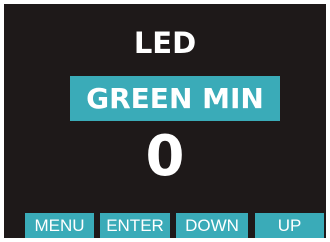 The height and width of the screenshot is (242, 330). Describe the element at coordinates (165, 156) in the screenshot. I see `current-value: 0` at that location.